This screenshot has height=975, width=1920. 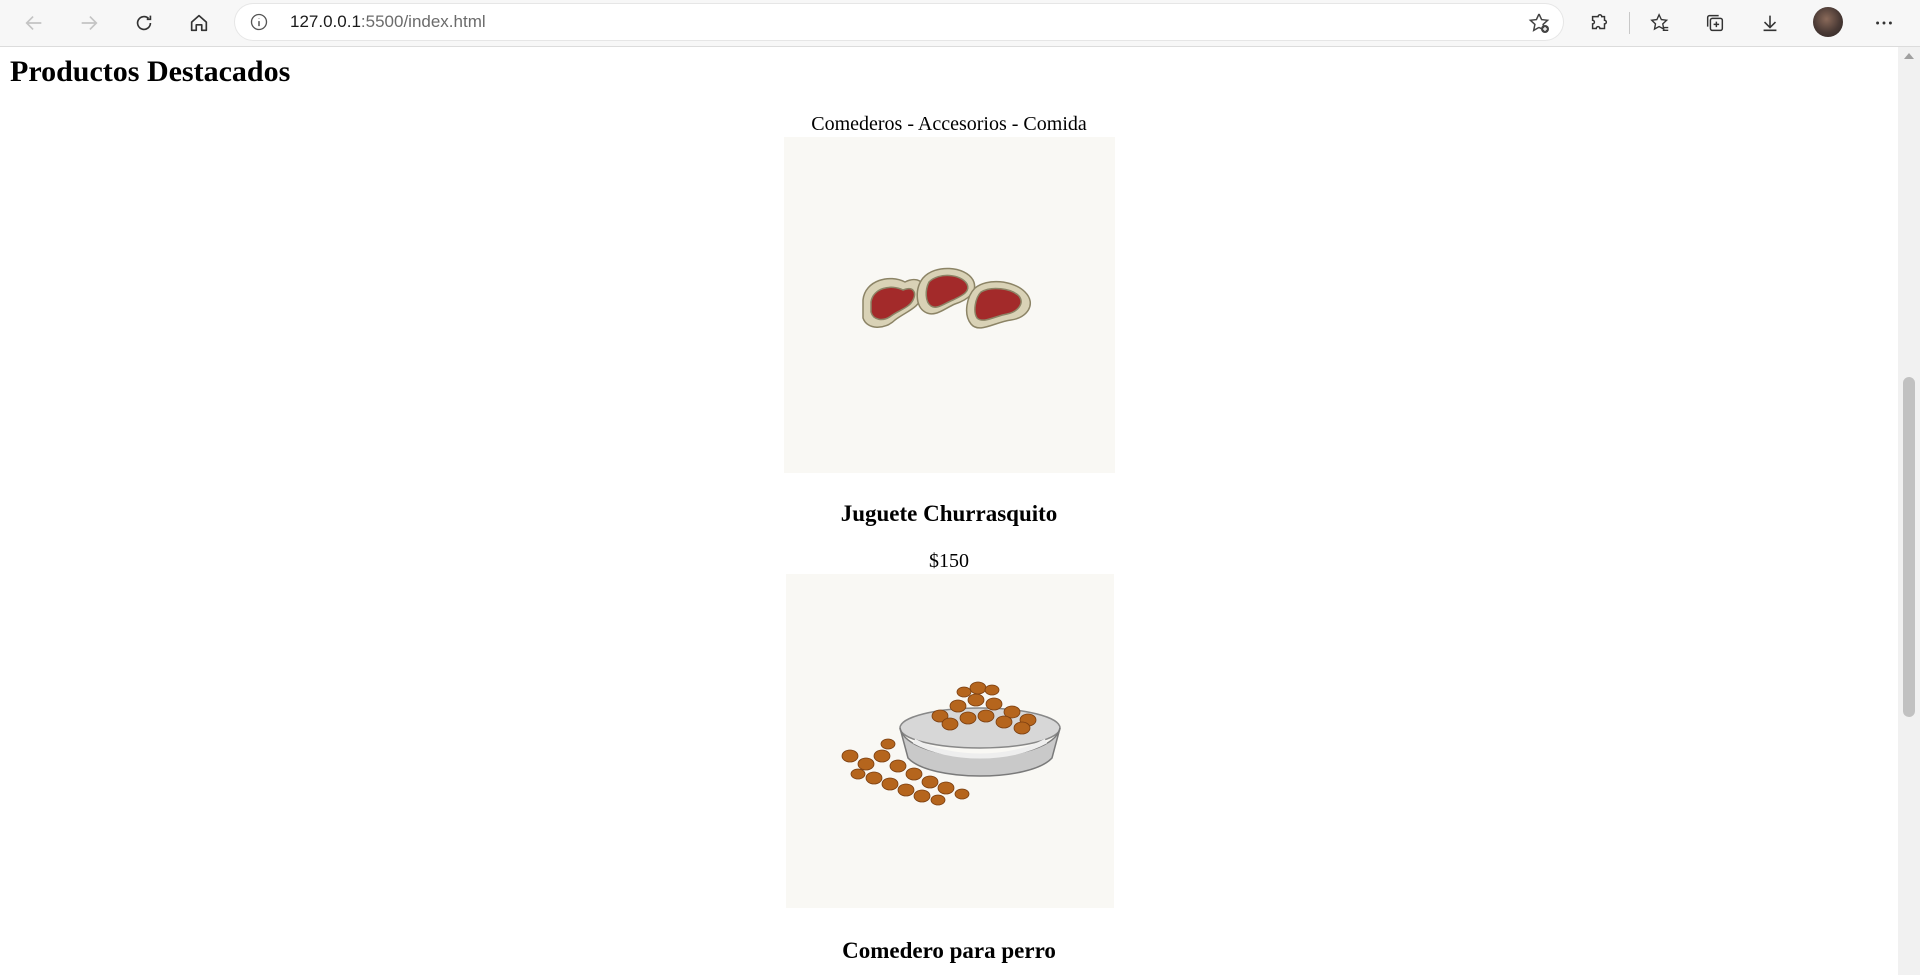 I want to click on favorites-button, so click(x=1660, y=23).